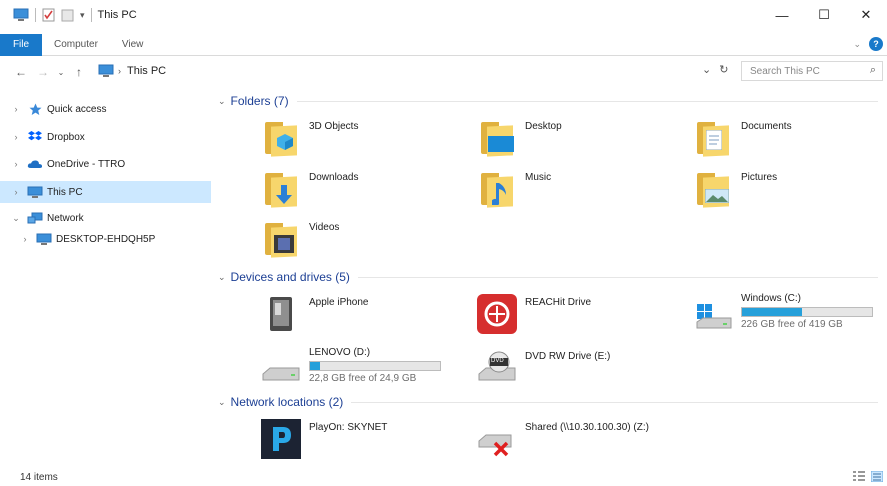 The height and width of the screenshot is (486, 887). I want to click on phone-device-icon, so click(281, 314).